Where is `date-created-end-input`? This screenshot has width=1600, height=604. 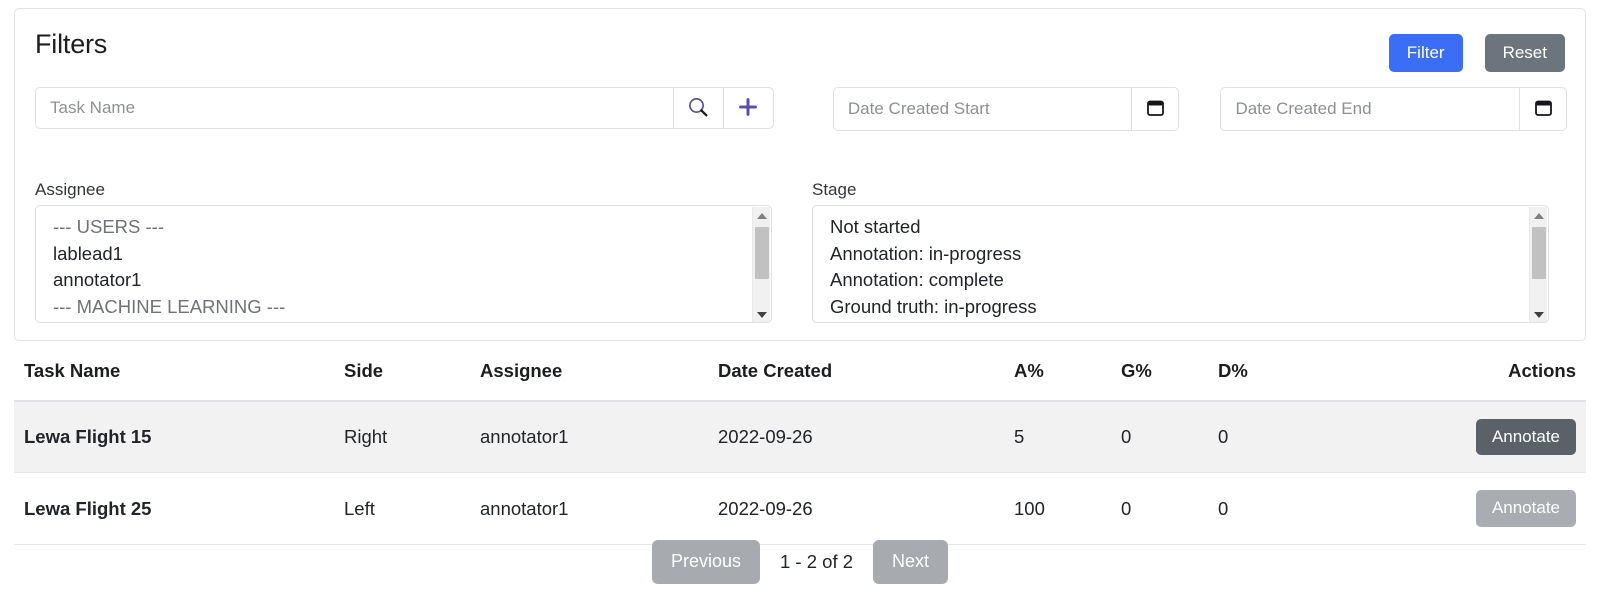
date-created-end-input is located at coordinates (1369, 109).